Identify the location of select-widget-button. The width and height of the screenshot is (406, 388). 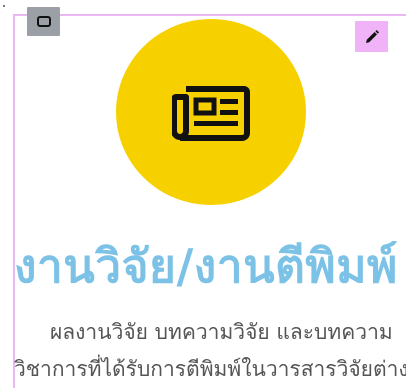
(43, 21).